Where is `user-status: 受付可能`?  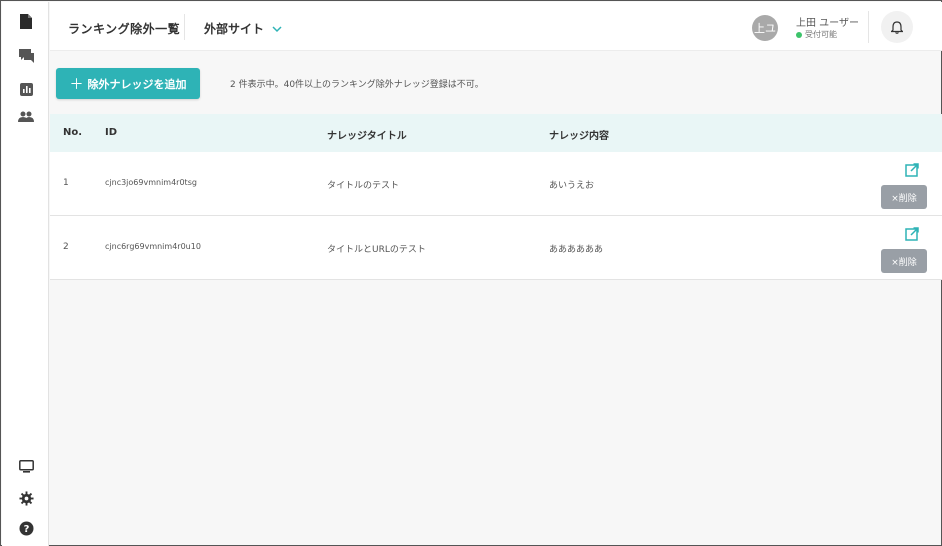
user-status: 受付可能 is located at coordinates (816, 34).